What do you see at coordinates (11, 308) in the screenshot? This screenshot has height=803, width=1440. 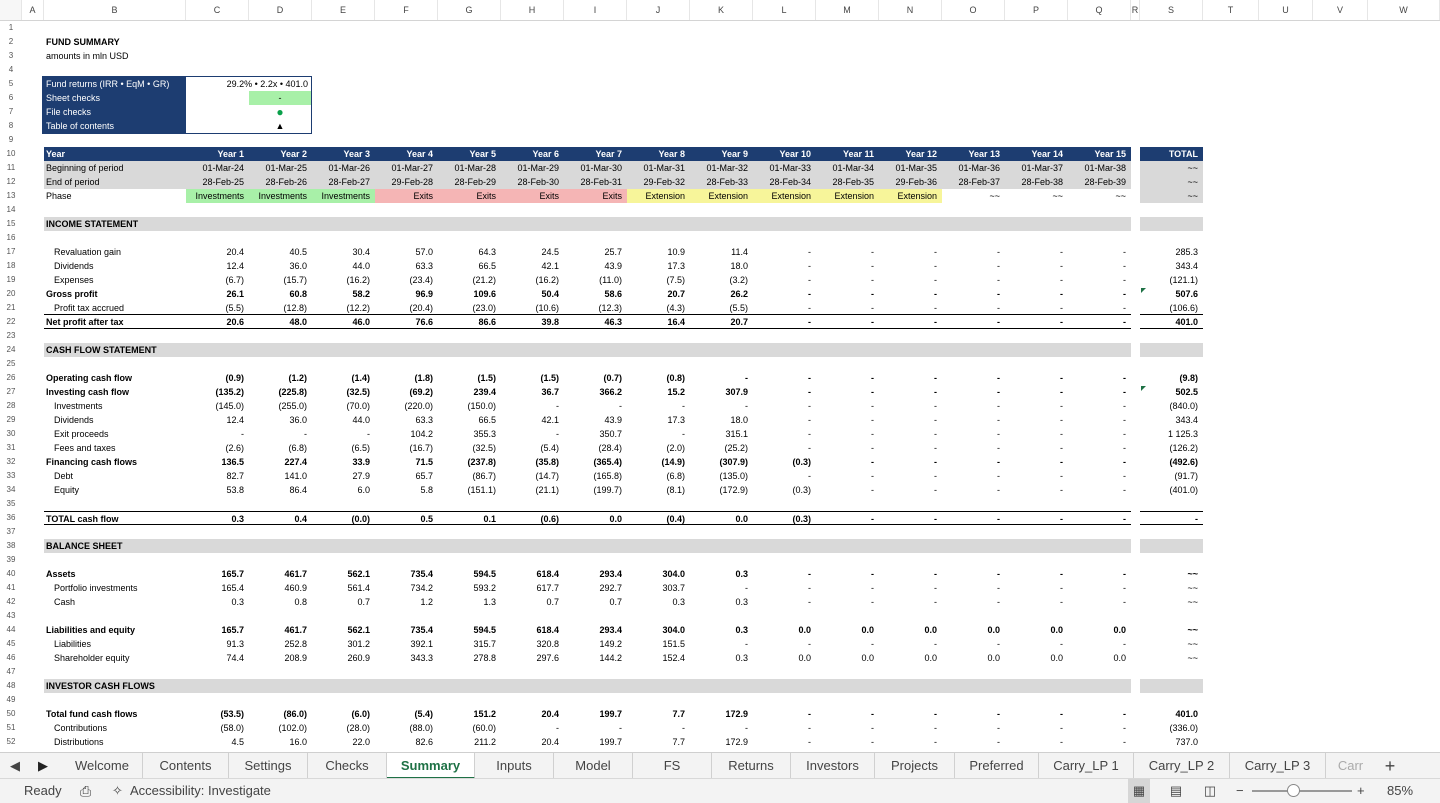 I see `row-header: 21` at bounding box center [11, 308].